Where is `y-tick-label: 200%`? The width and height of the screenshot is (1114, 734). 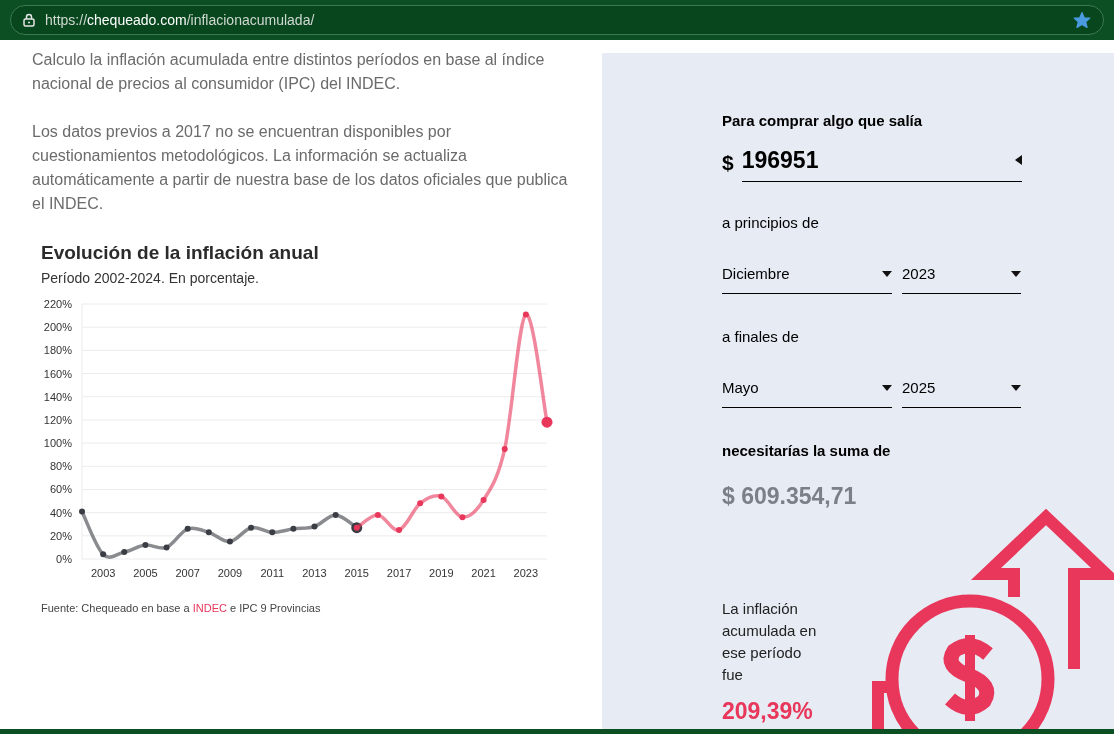 y-tick-label: 200% is located at coordinates (57, 327).